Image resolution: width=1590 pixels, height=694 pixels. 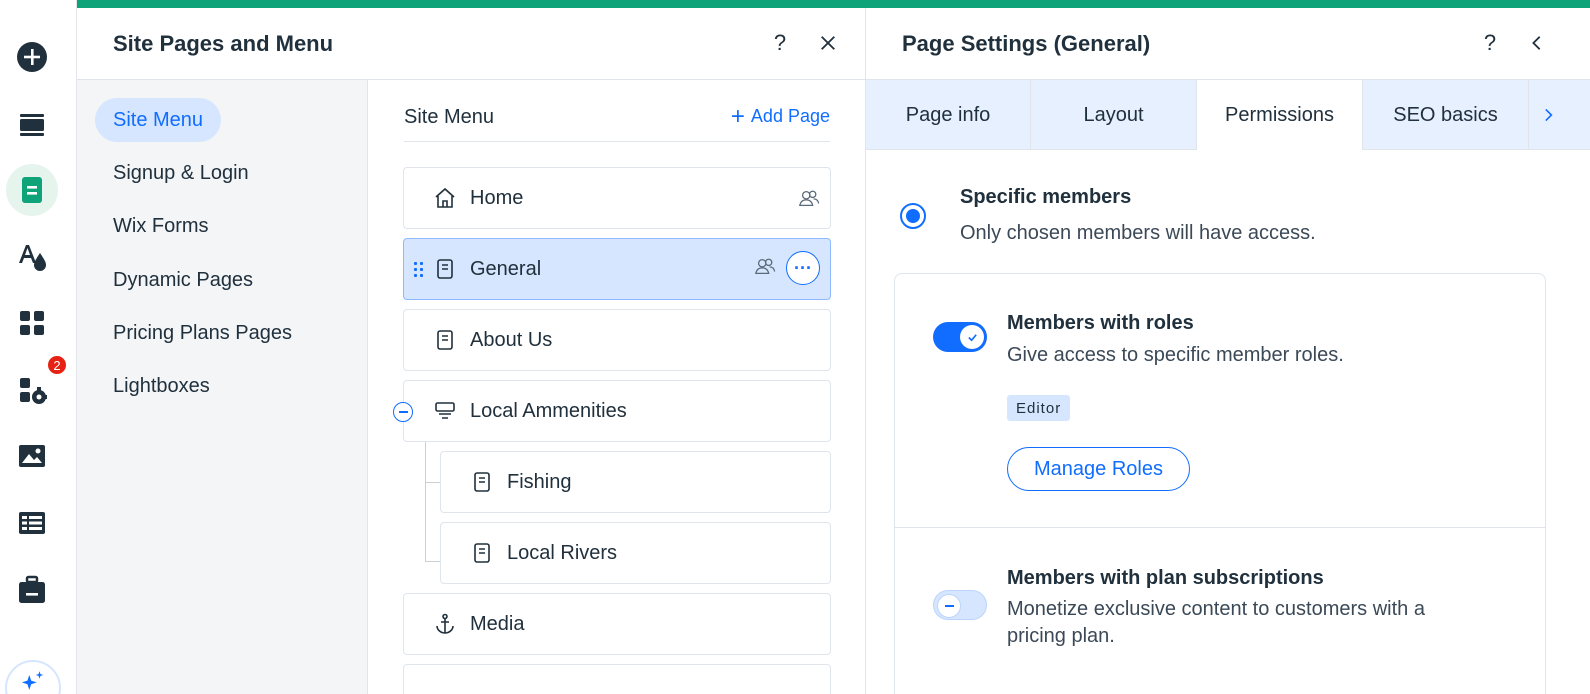 What do you see at coordinates (913, 216) in the screenshot?
I see `specific-members-radio` at bounding box center [913, 216].